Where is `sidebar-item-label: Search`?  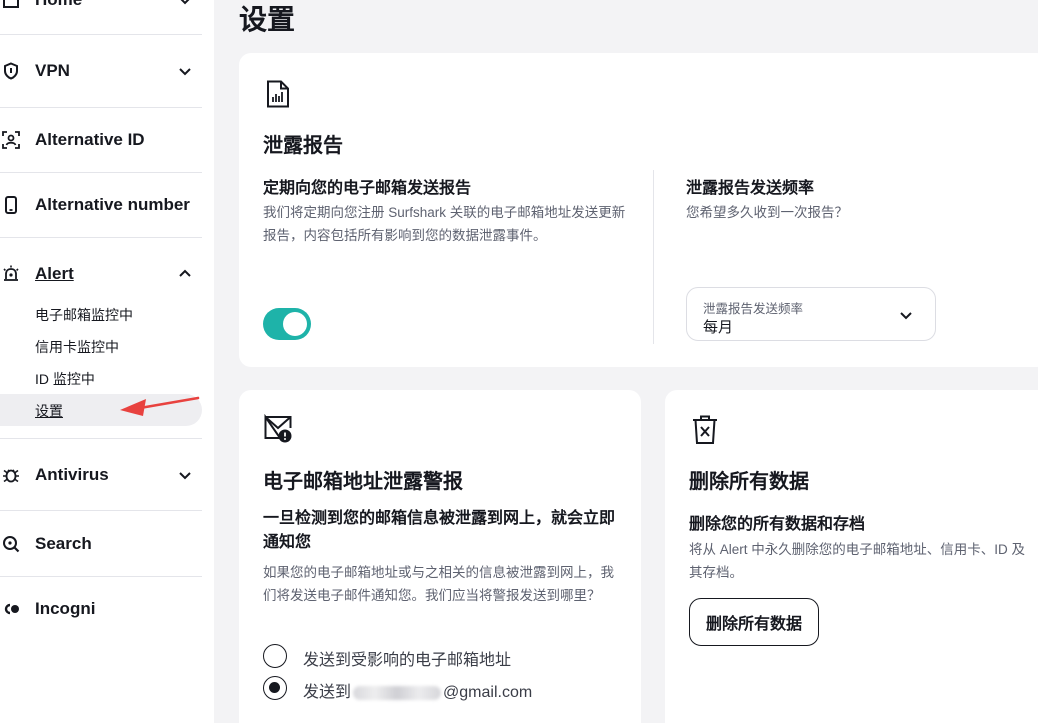
sidebar-item-label: Search is located at coordinates (63, 543).